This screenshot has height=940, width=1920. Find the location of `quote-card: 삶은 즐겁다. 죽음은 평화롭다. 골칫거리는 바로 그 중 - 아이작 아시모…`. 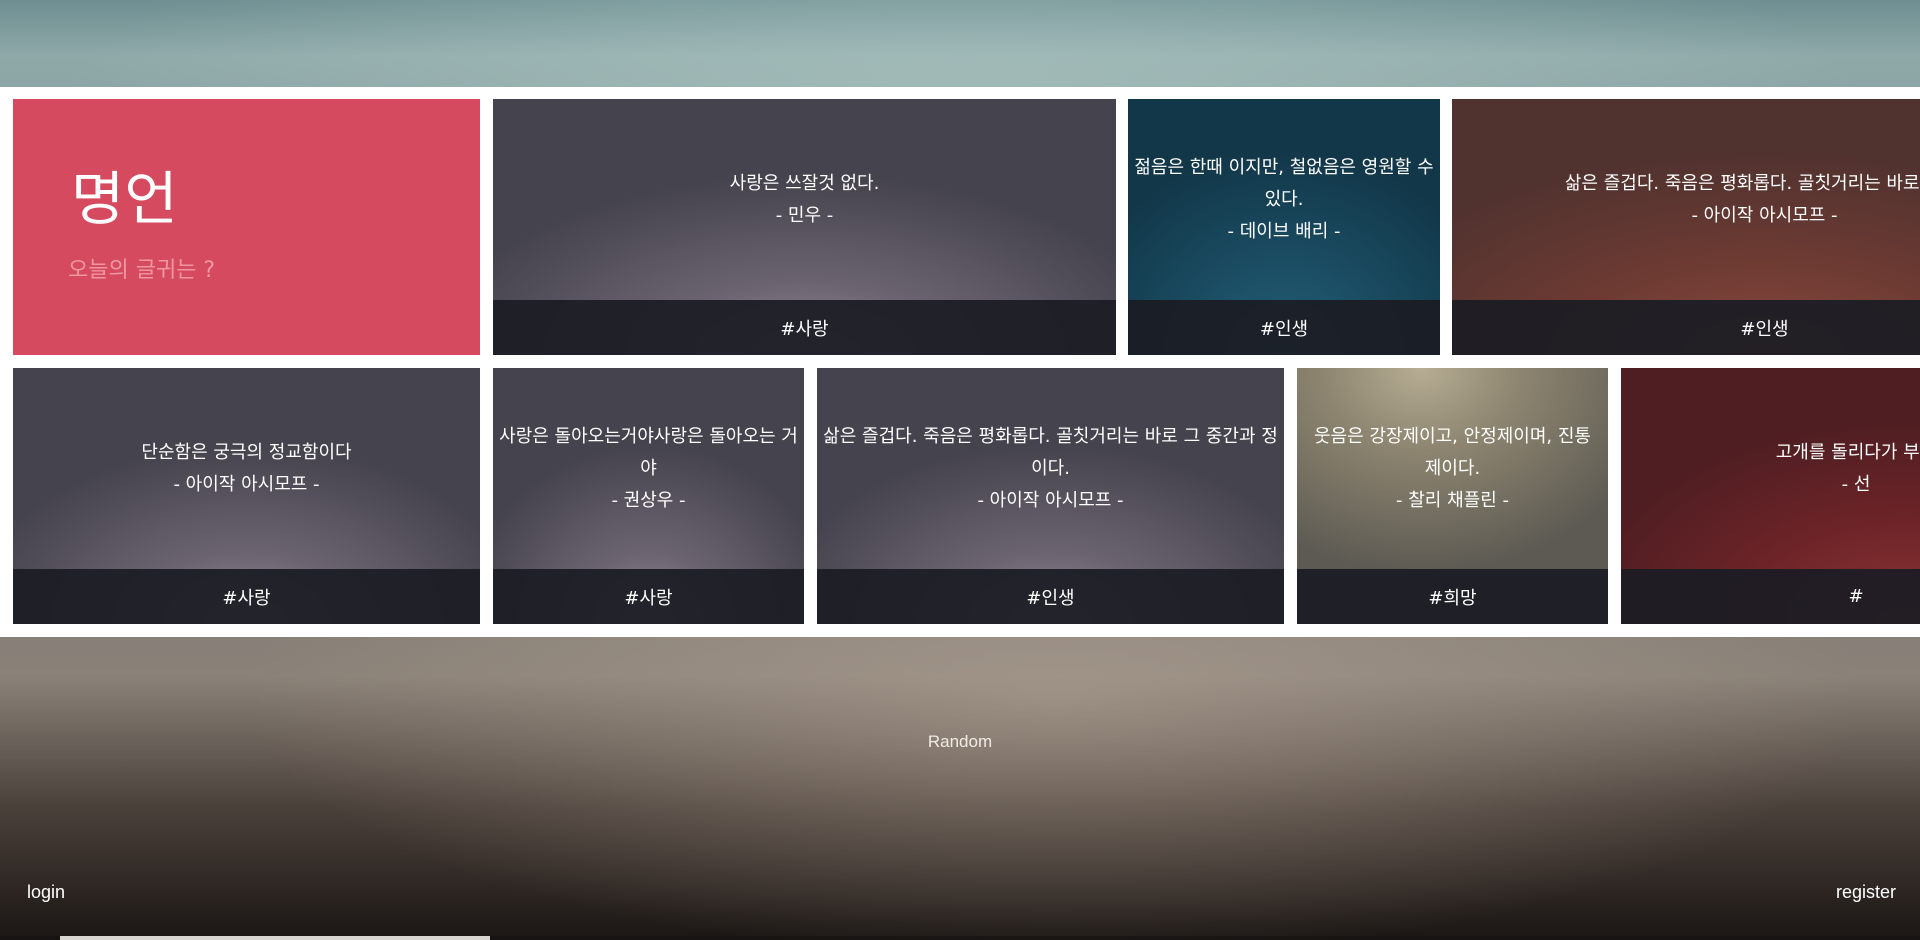

quote-card: 삶은 즐겁다. 죽음은 평화롭다. 골칫거리는 바로 그 중 - 아이작 아시모… is located at coordinates (1686, 227).